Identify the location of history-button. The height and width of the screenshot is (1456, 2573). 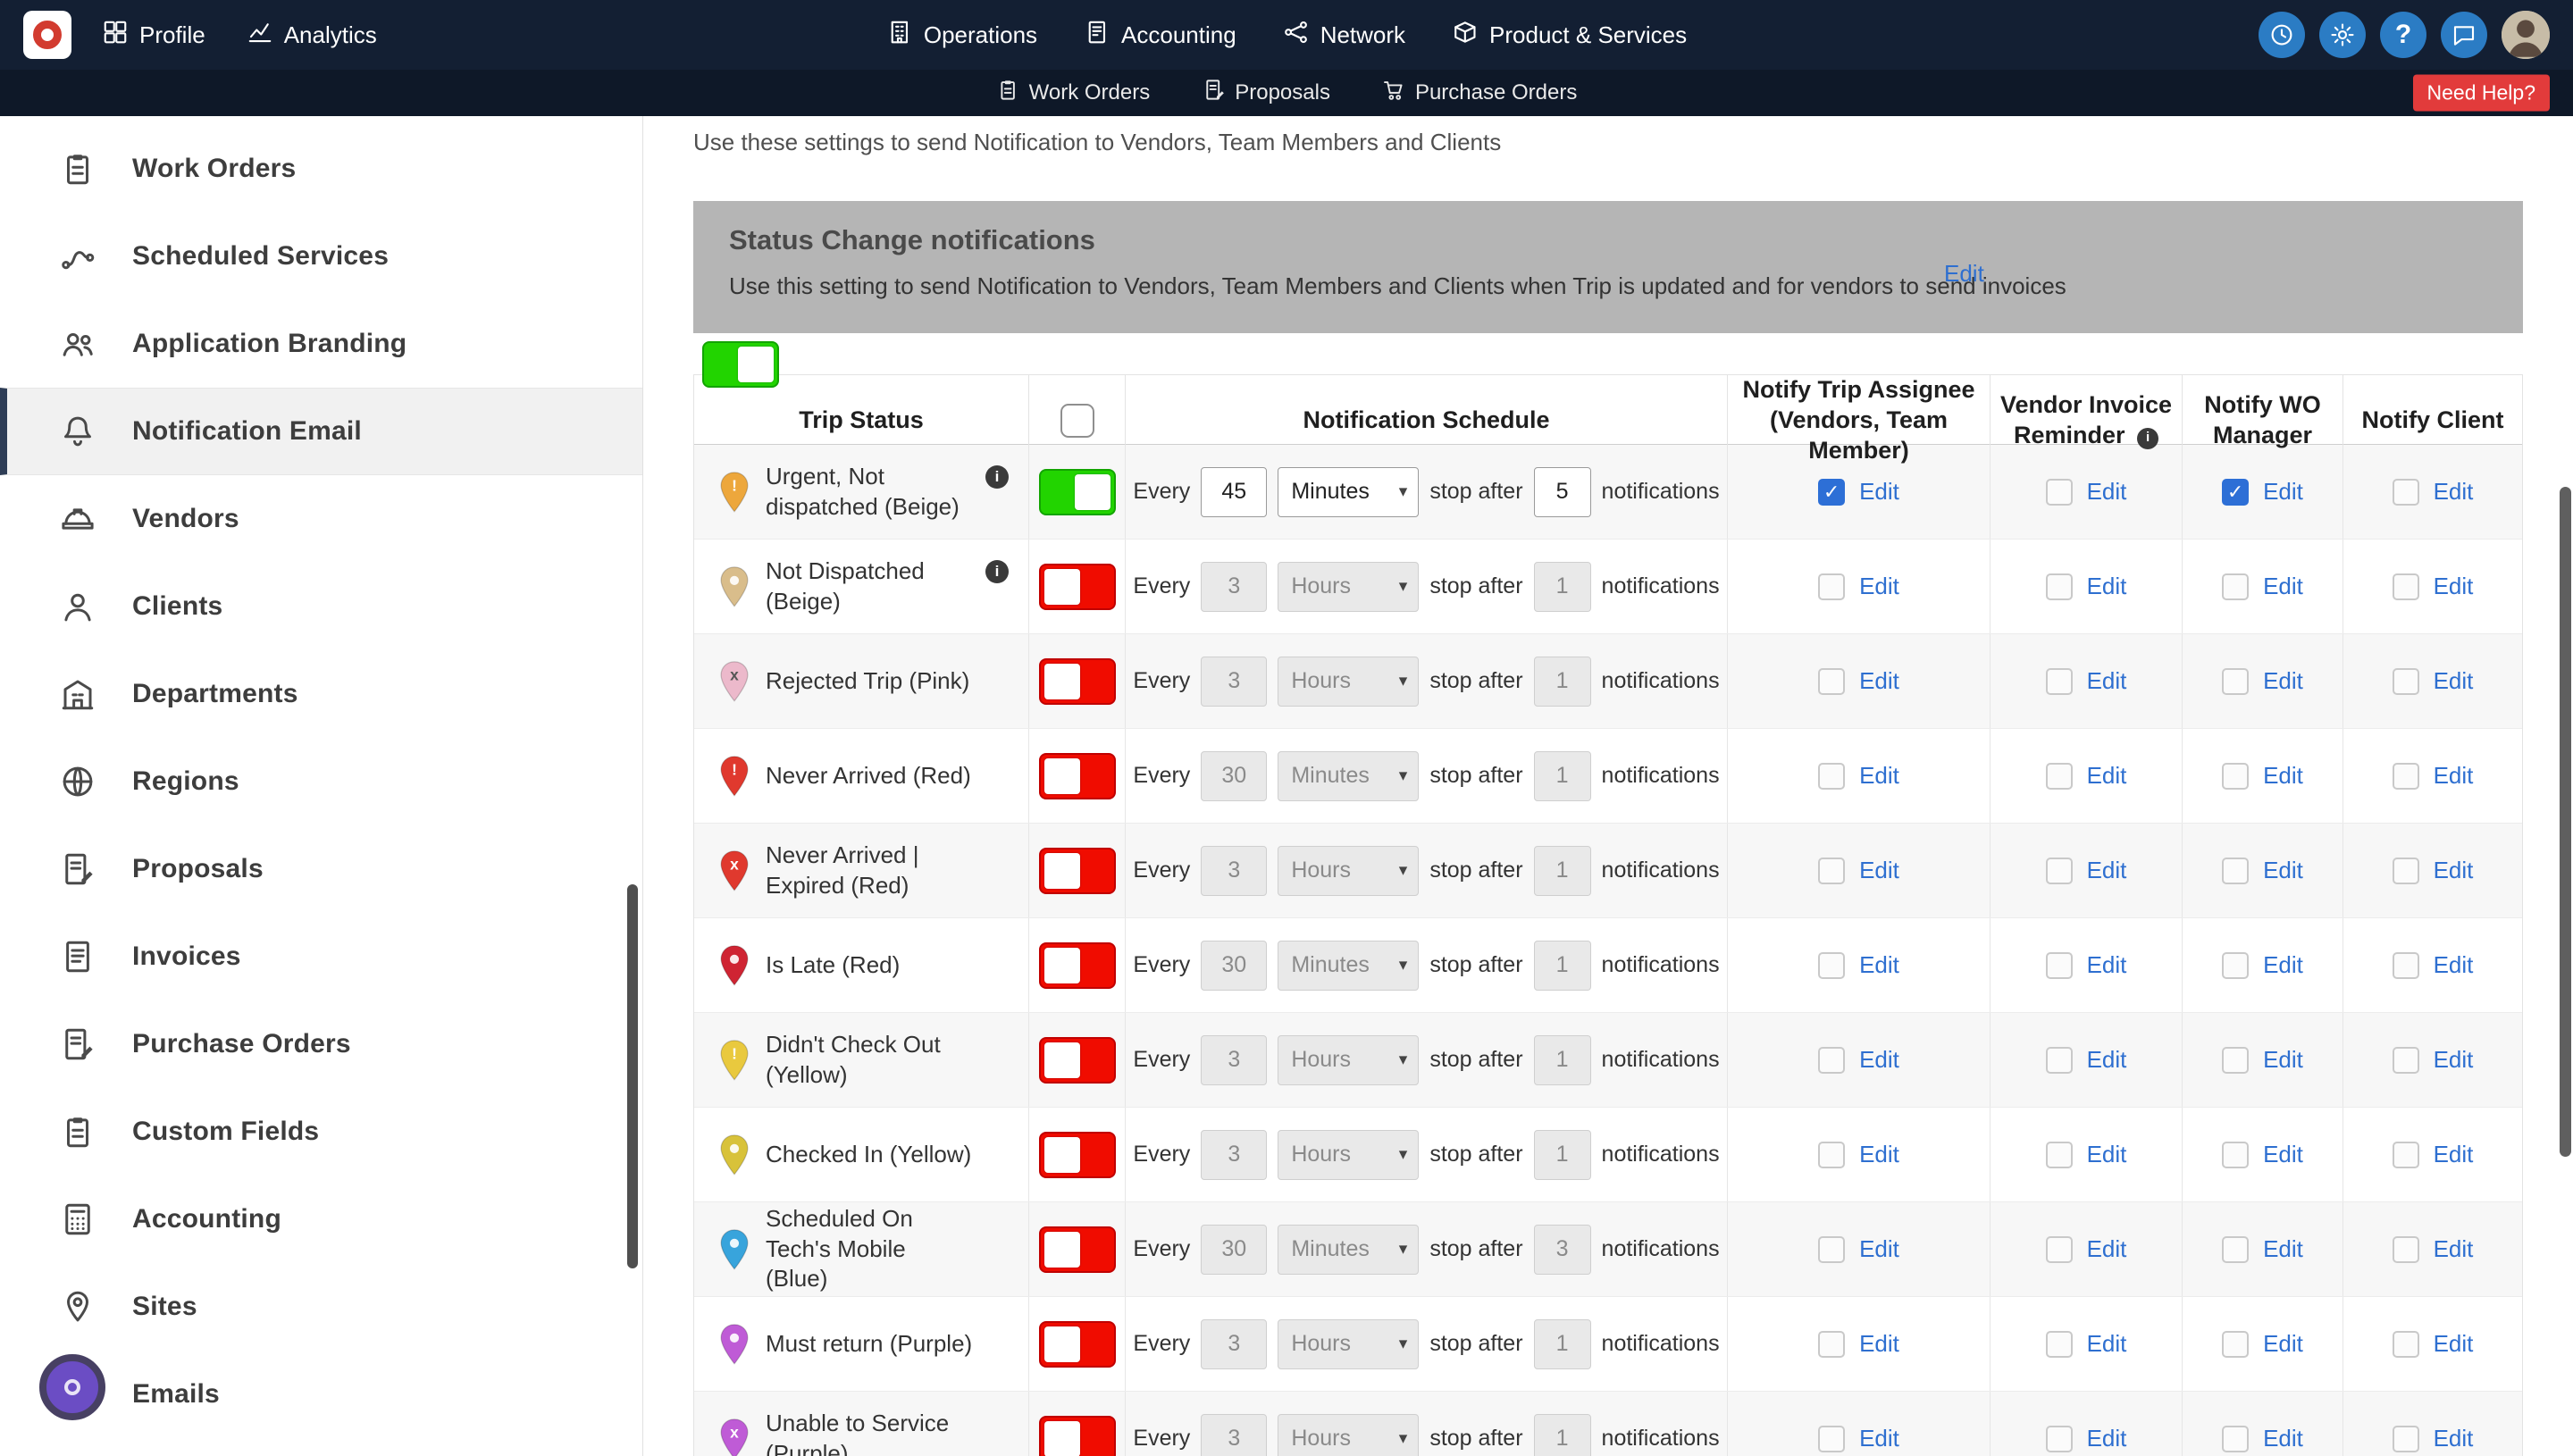
(2282, 35).